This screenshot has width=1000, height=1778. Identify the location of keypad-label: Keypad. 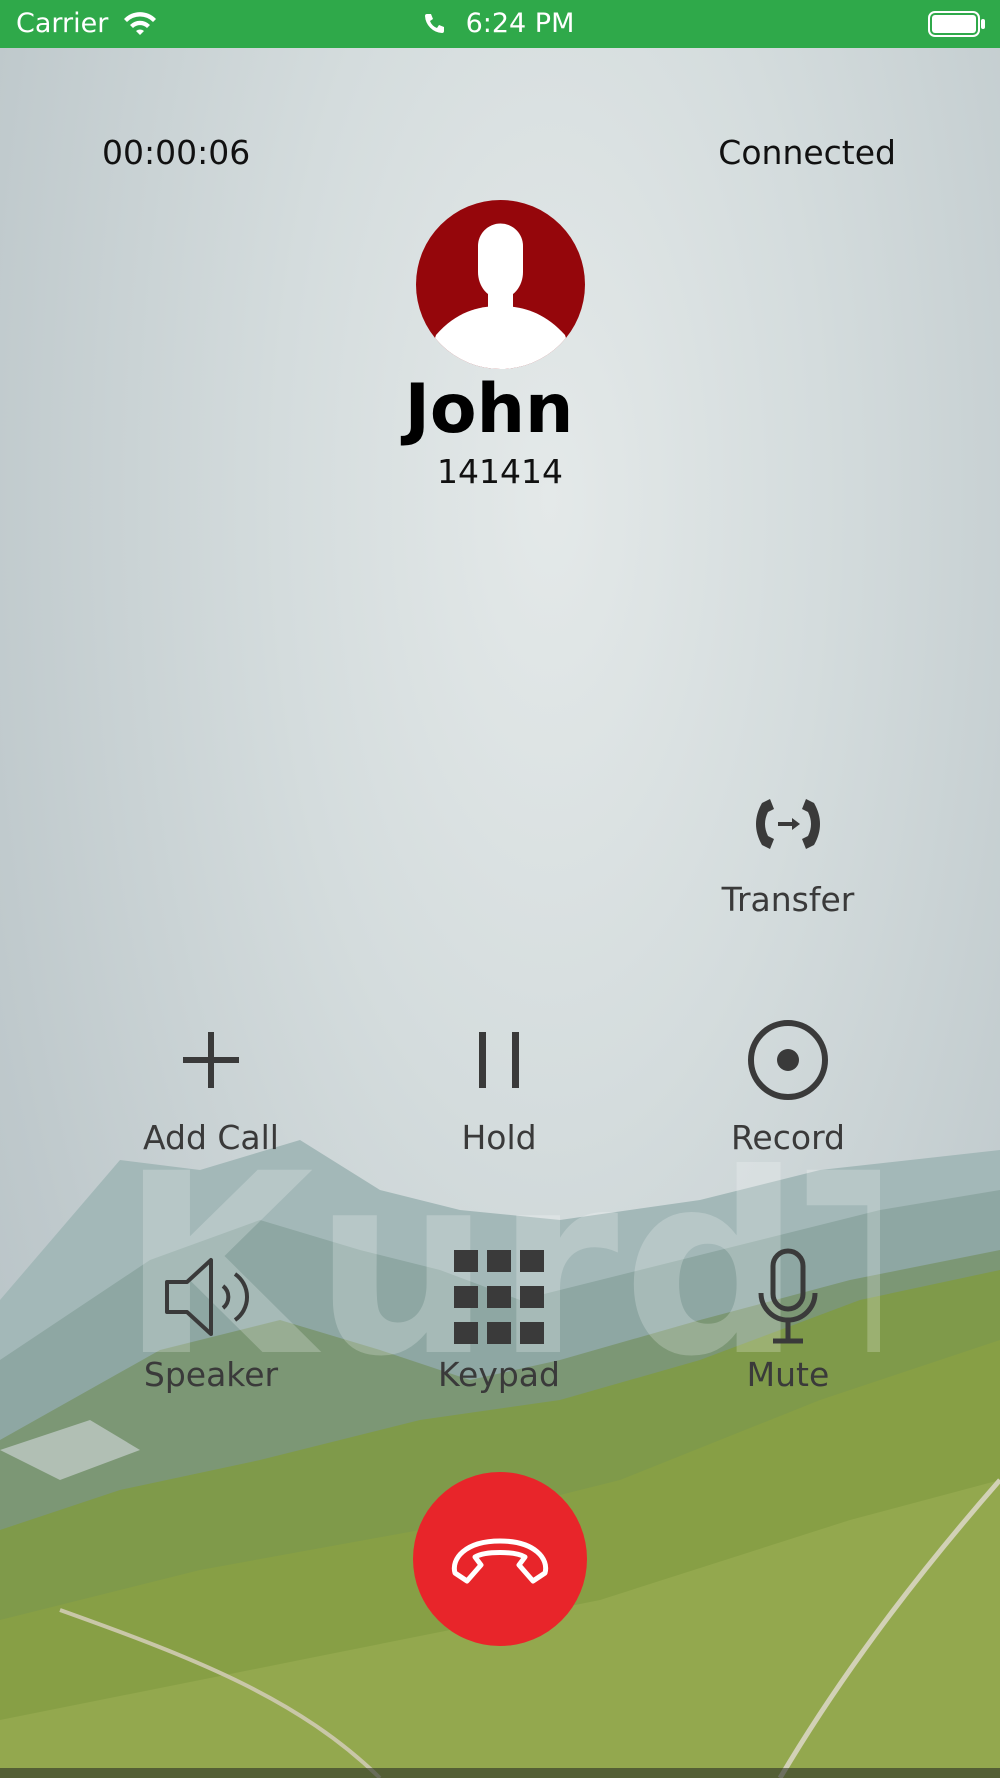
(499, 1374).